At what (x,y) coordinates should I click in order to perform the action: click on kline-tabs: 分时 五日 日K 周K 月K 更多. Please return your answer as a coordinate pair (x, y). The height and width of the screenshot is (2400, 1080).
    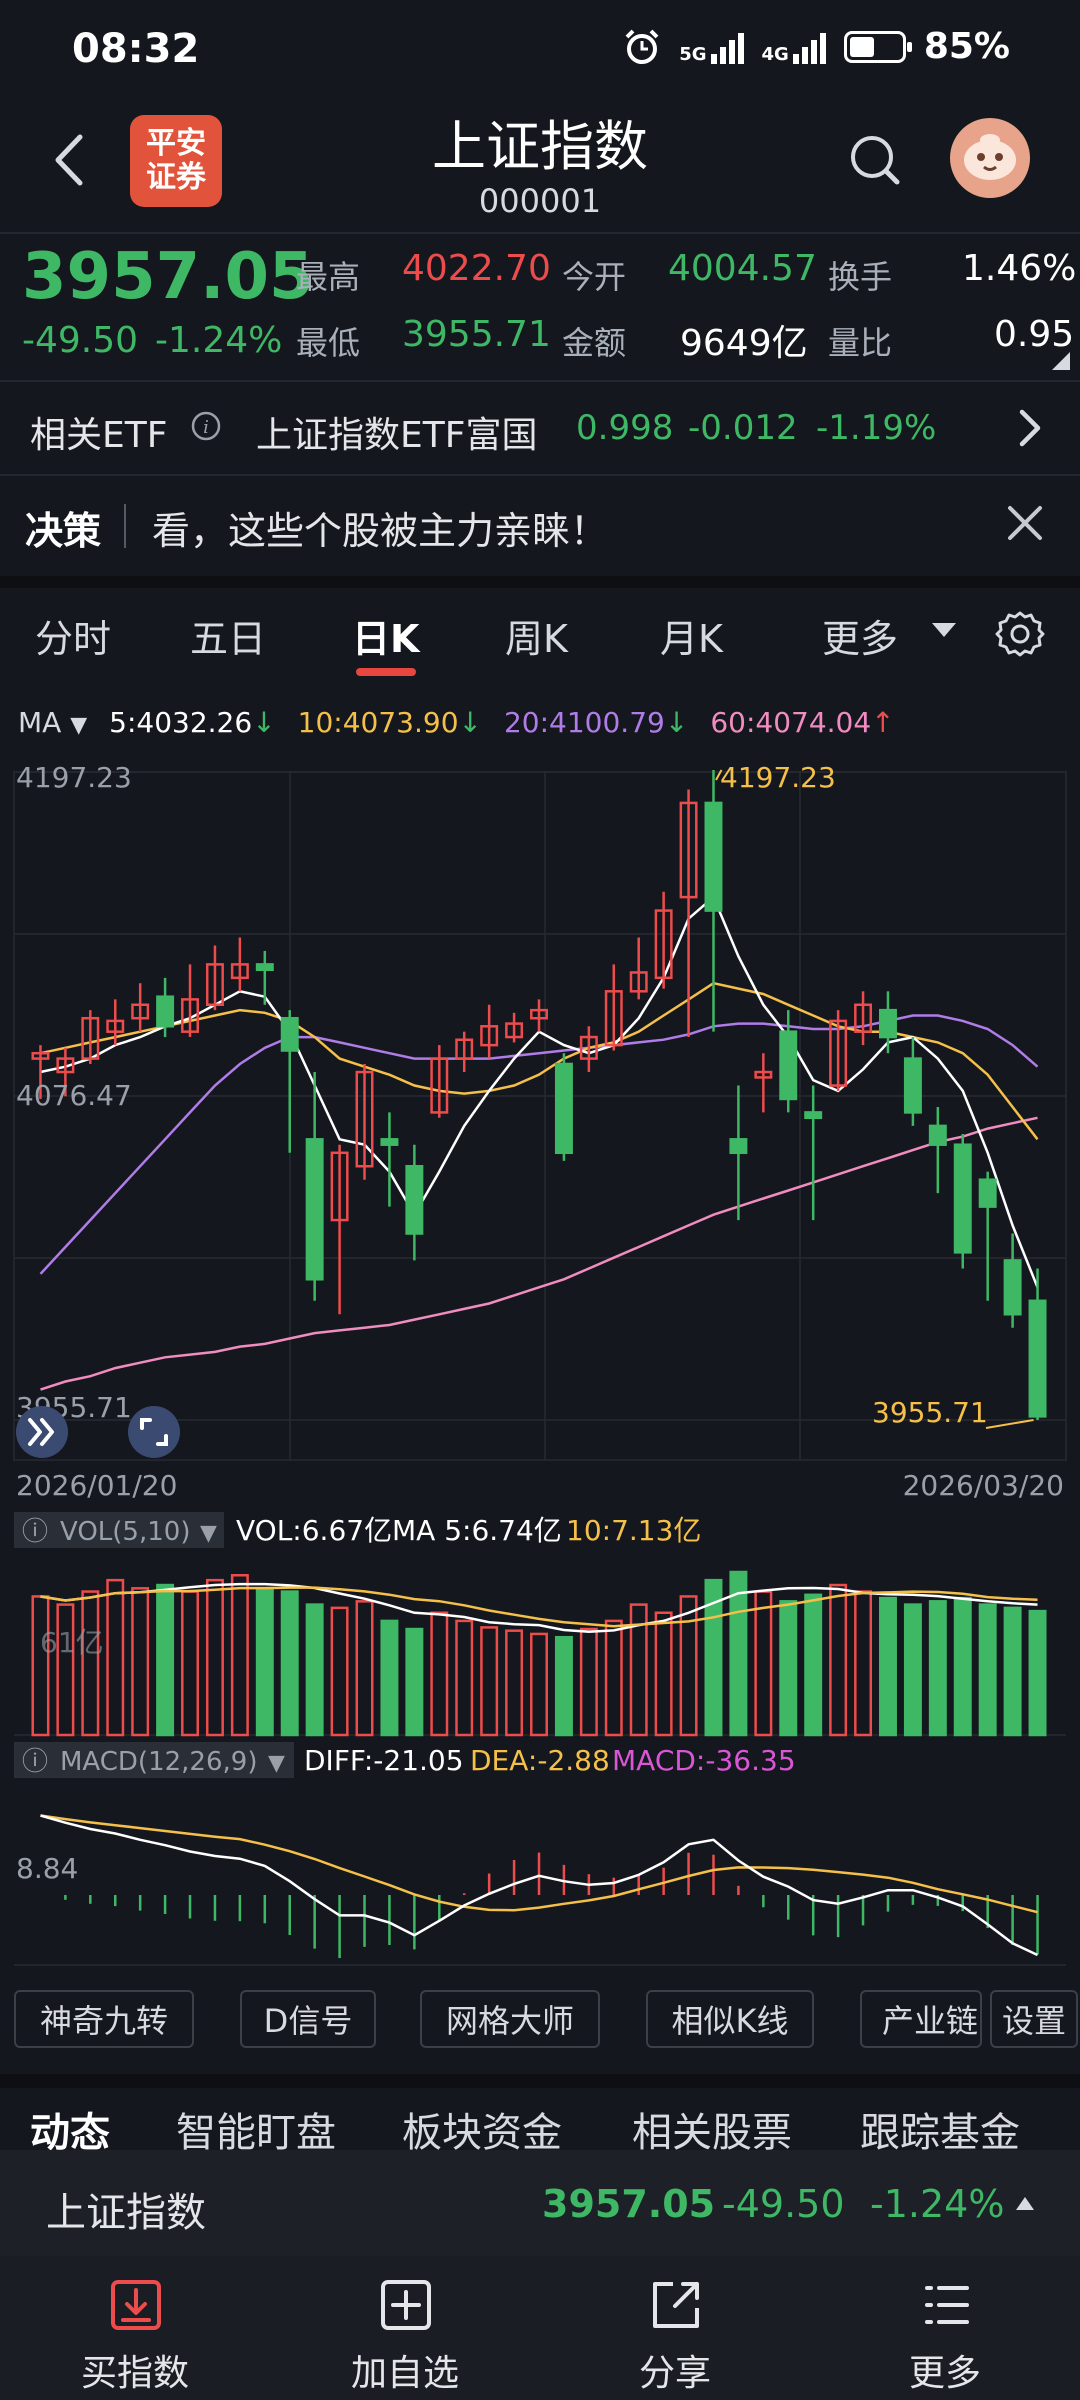
    Looking at the image, I should click on (540, 640).